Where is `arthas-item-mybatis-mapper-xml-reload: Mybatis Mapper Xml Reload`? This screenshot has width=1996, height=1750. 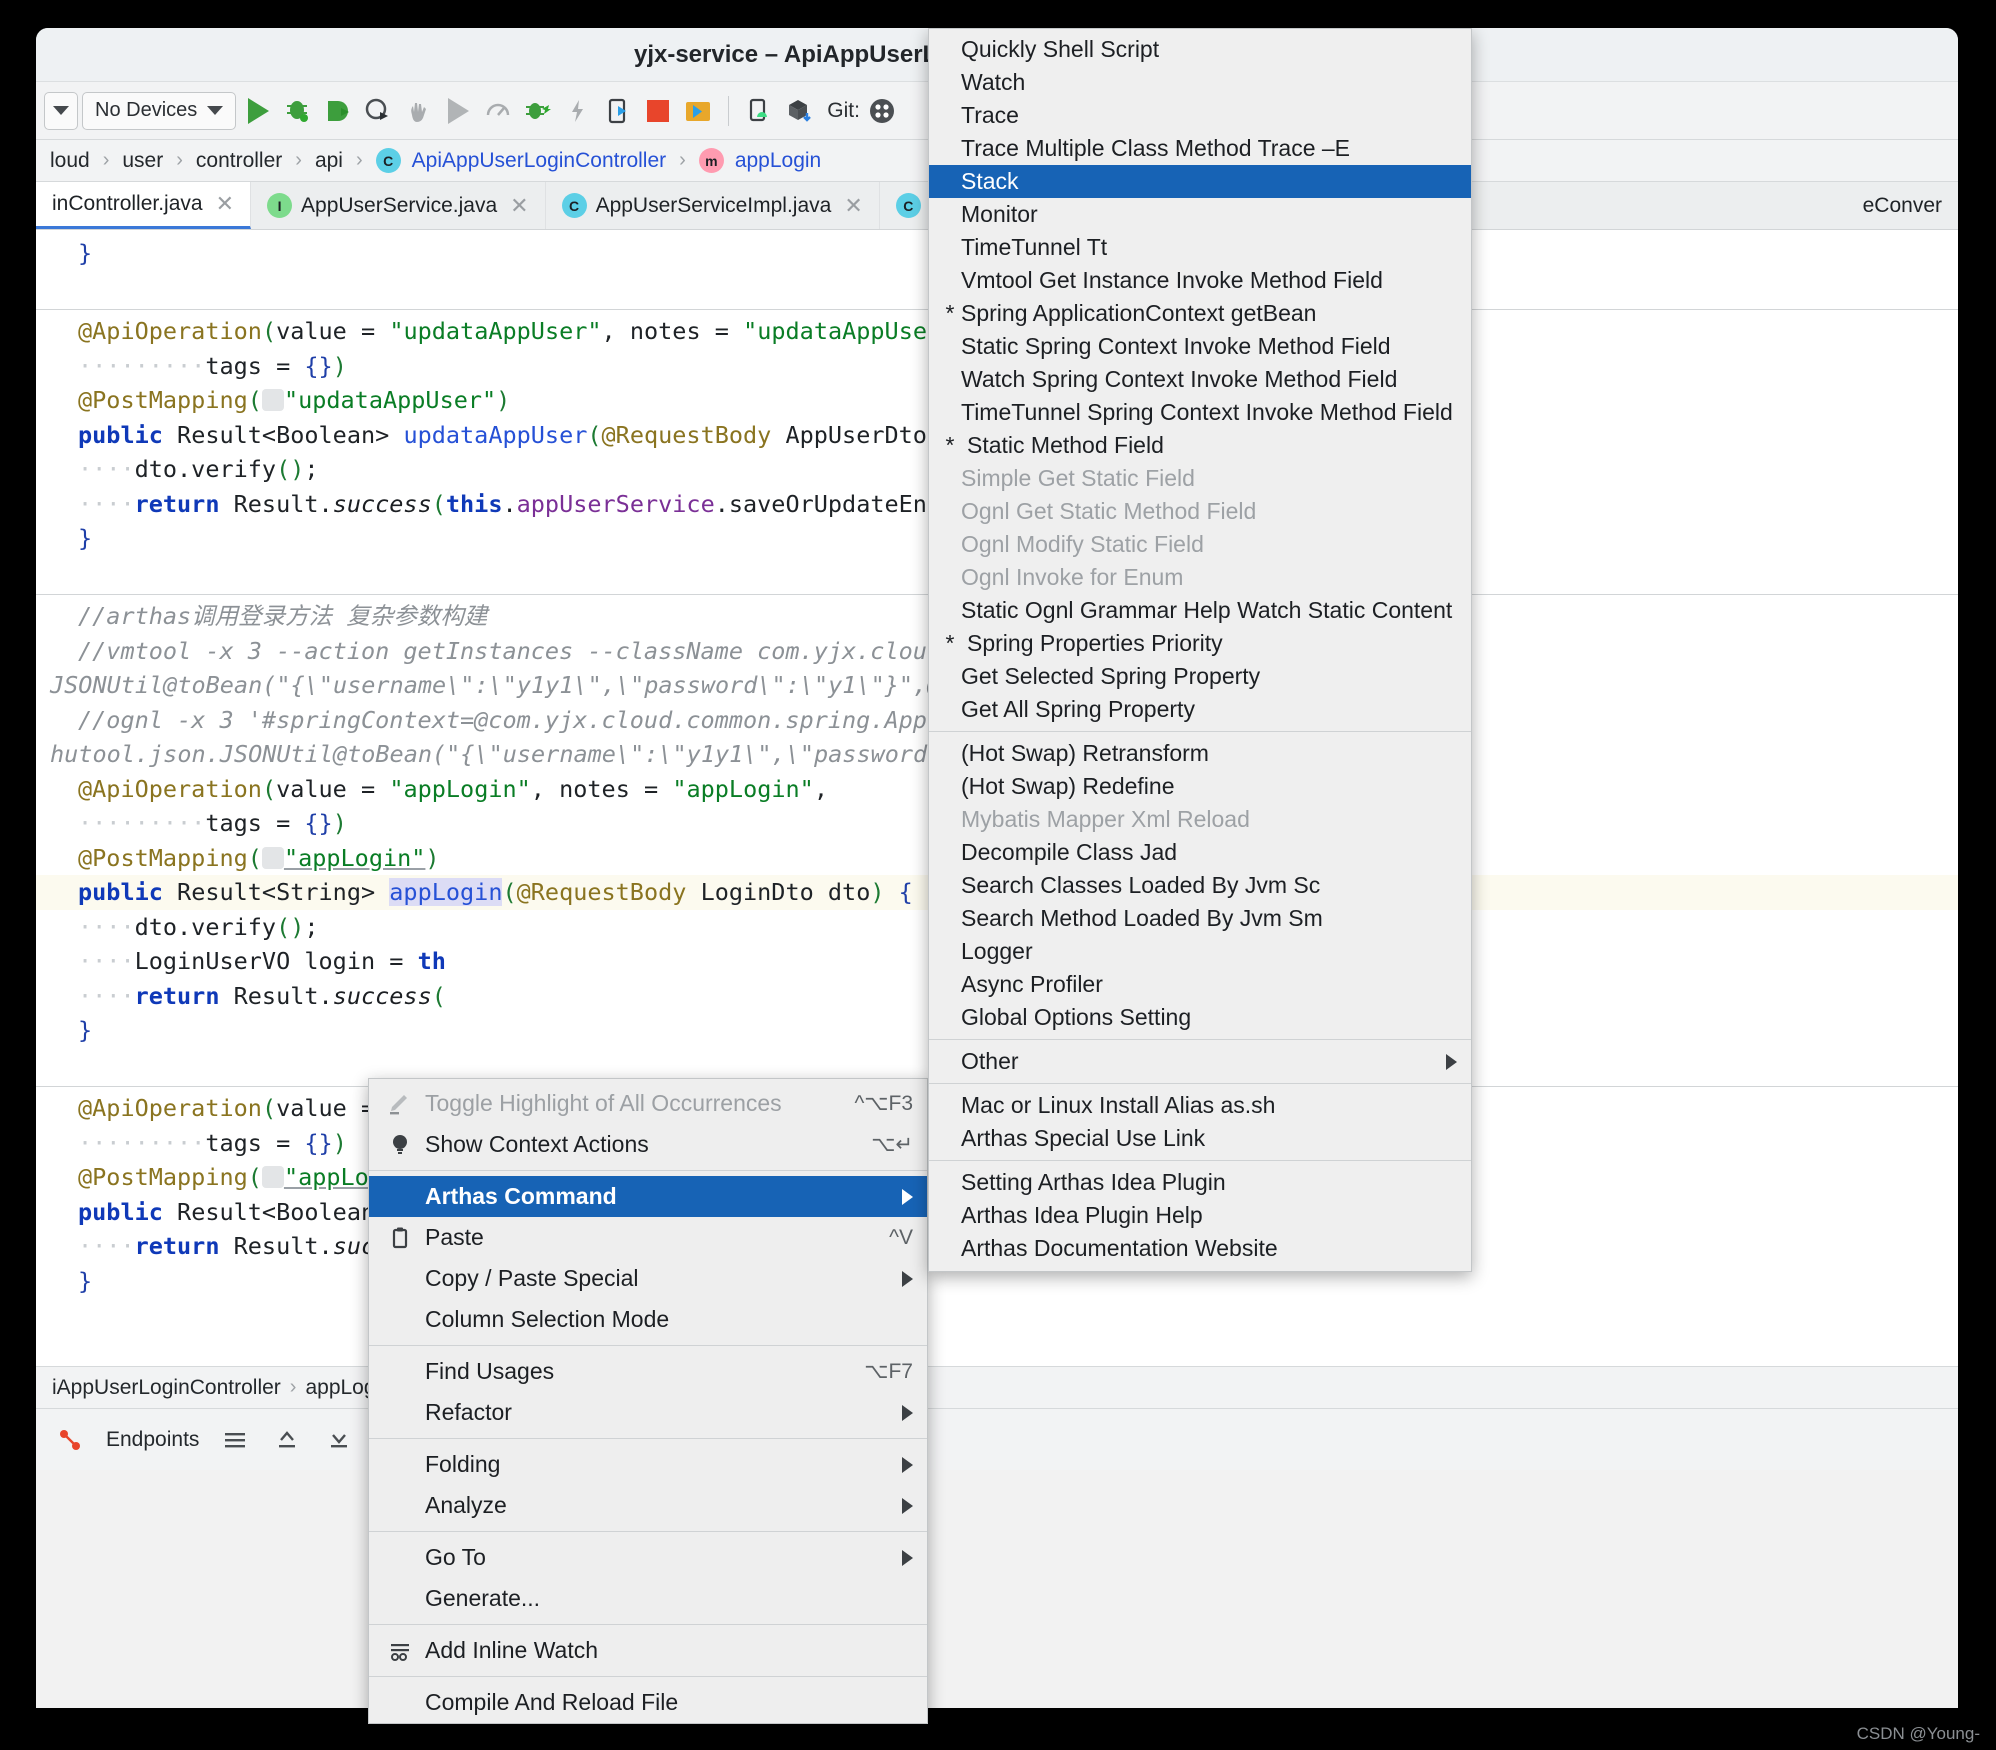
arthas-item-mybatis-mapper-xml-reload: Mybatis Mapper Xml Reload is located at coordinates (1200, 819).